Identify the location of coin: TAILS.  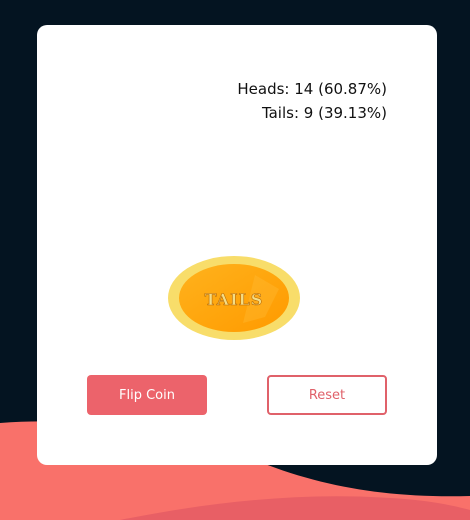
(234, 298).